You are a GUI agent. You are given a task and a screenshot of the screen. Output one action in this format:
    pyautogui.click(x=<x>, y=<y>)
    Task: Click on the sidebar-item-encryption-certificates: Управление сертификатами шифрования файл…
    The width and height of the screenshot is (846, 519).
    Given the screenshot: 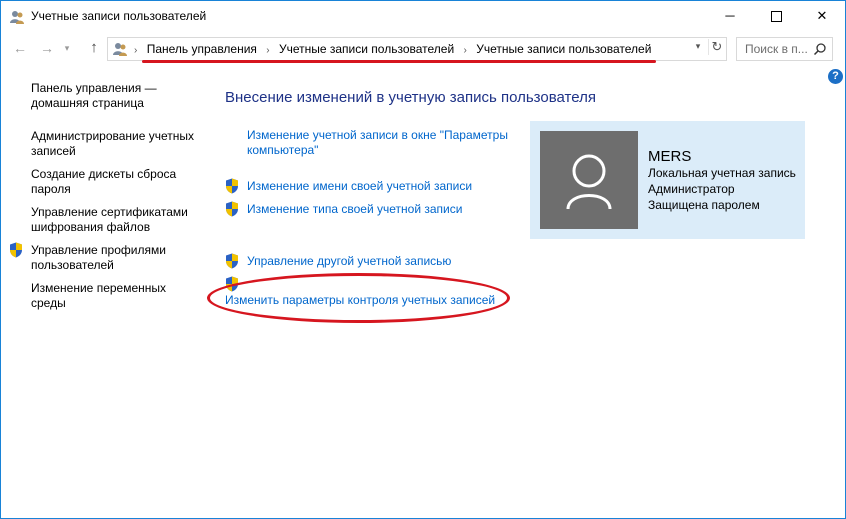 What is the action you would take?
    pyautogui.click(x=109, y=220)
    